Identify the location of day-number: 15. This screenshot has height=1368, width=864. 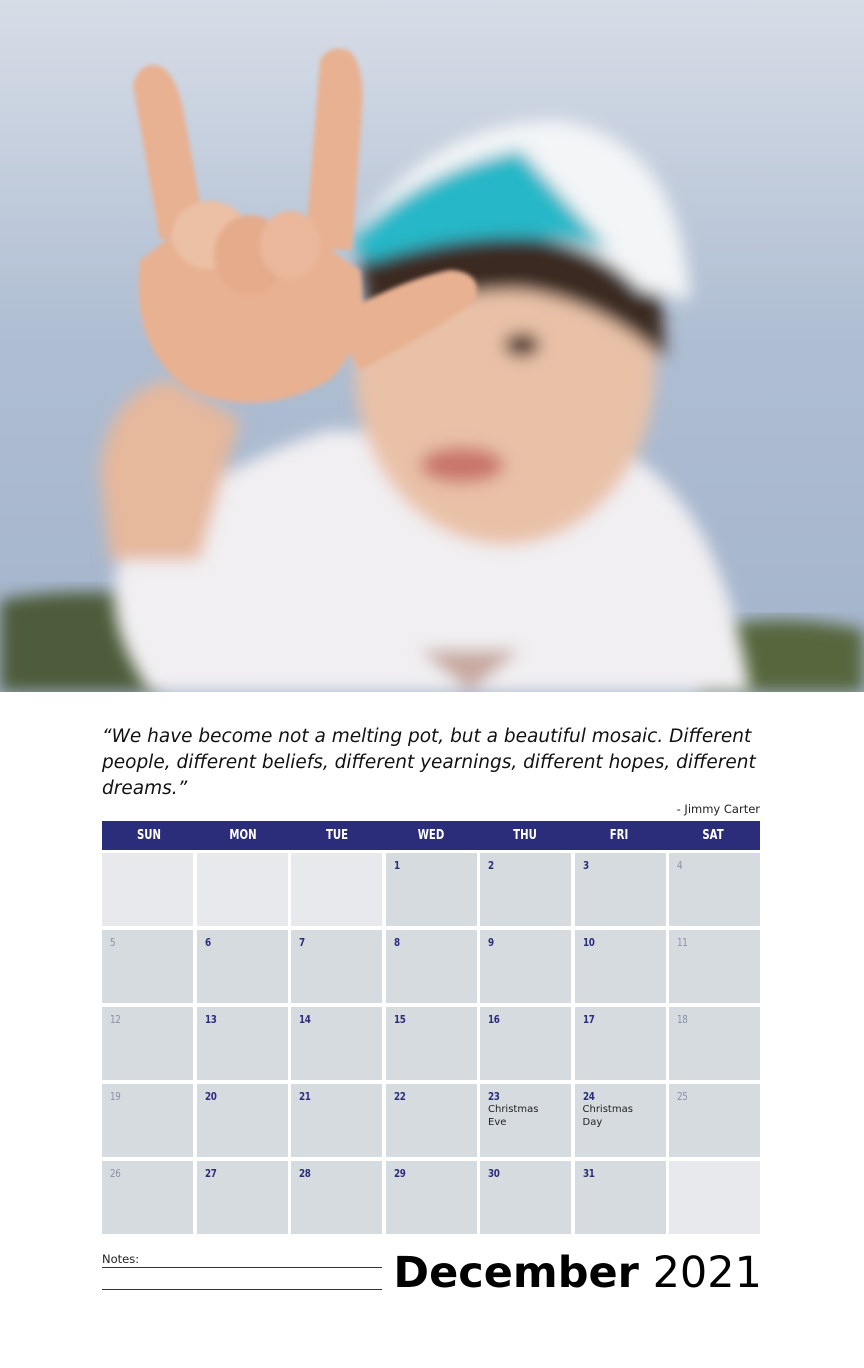
(399, 1019).